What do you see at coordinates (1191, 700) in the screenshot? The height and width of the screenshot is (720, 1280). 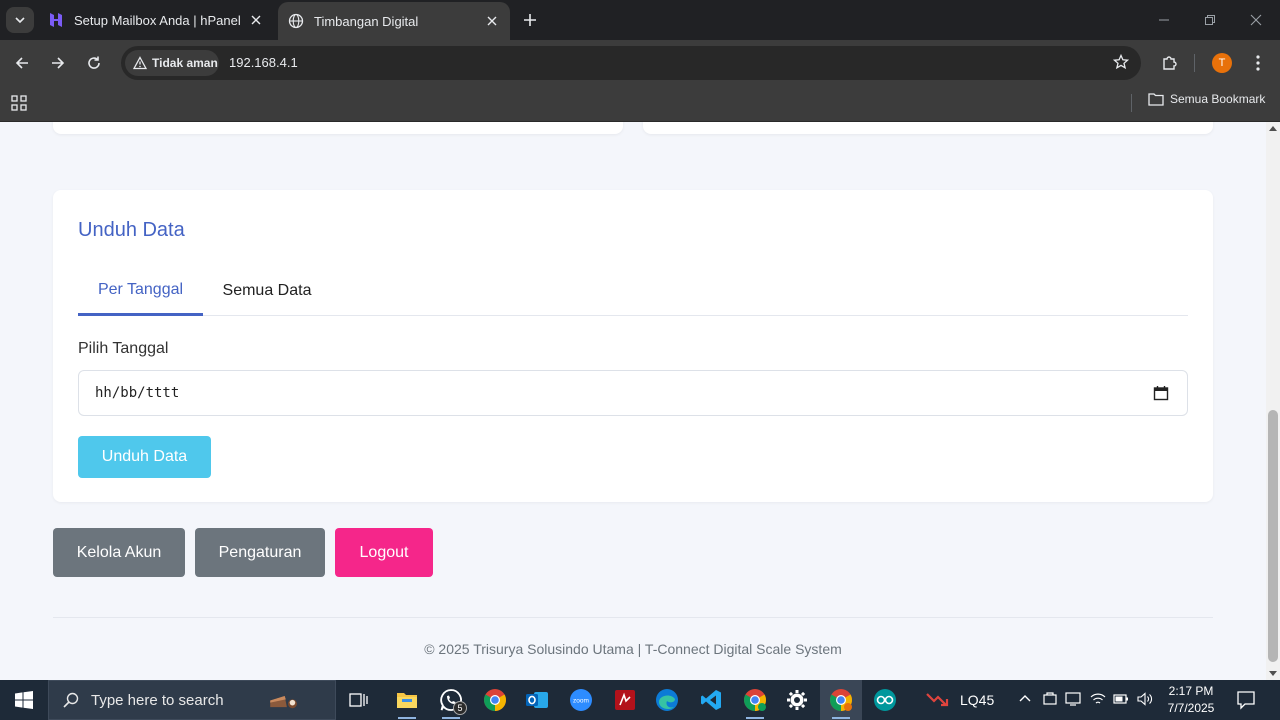 I see `system-clock: 2:17 PM 7/7/2025` at bounding box center [1191, 700].